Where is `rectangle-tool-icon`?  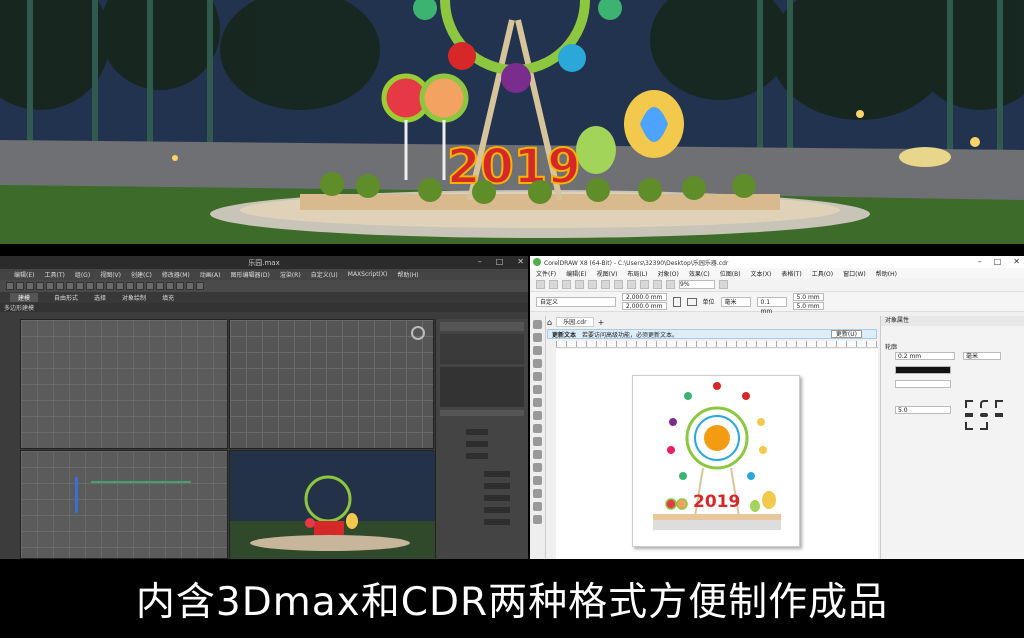
rectangle-tool-icon is located at coordinates (537, 402).